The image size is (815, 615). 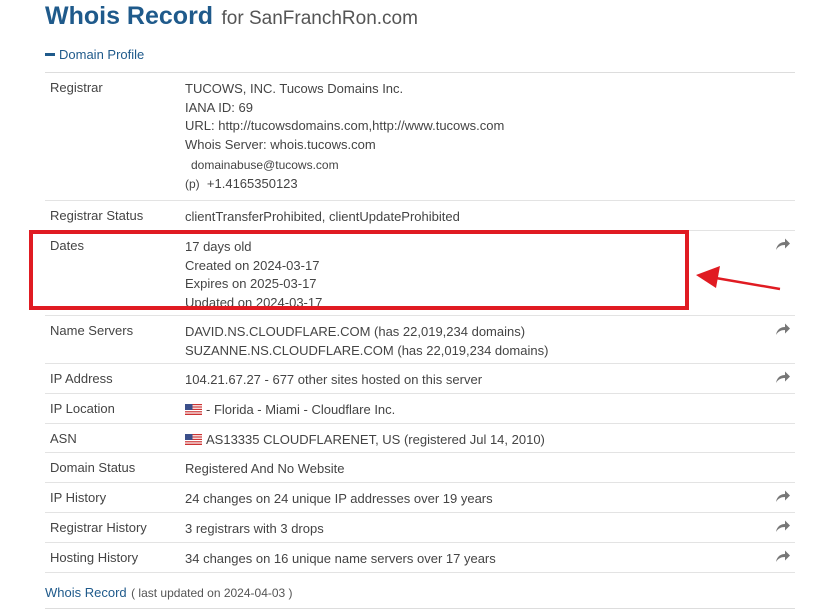 I want to click on label-registrar-status: Registrar Status, so click(x=97, y=215).